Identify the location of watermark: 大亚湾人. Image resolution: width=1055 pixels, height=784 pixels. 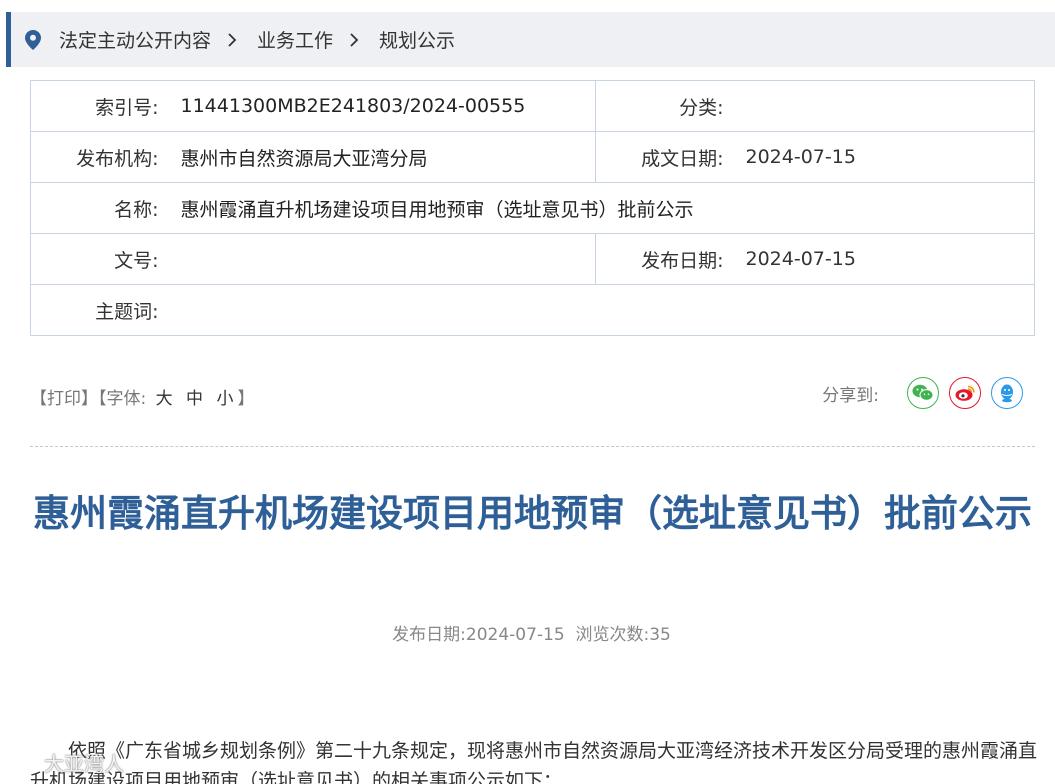
(66, 762).